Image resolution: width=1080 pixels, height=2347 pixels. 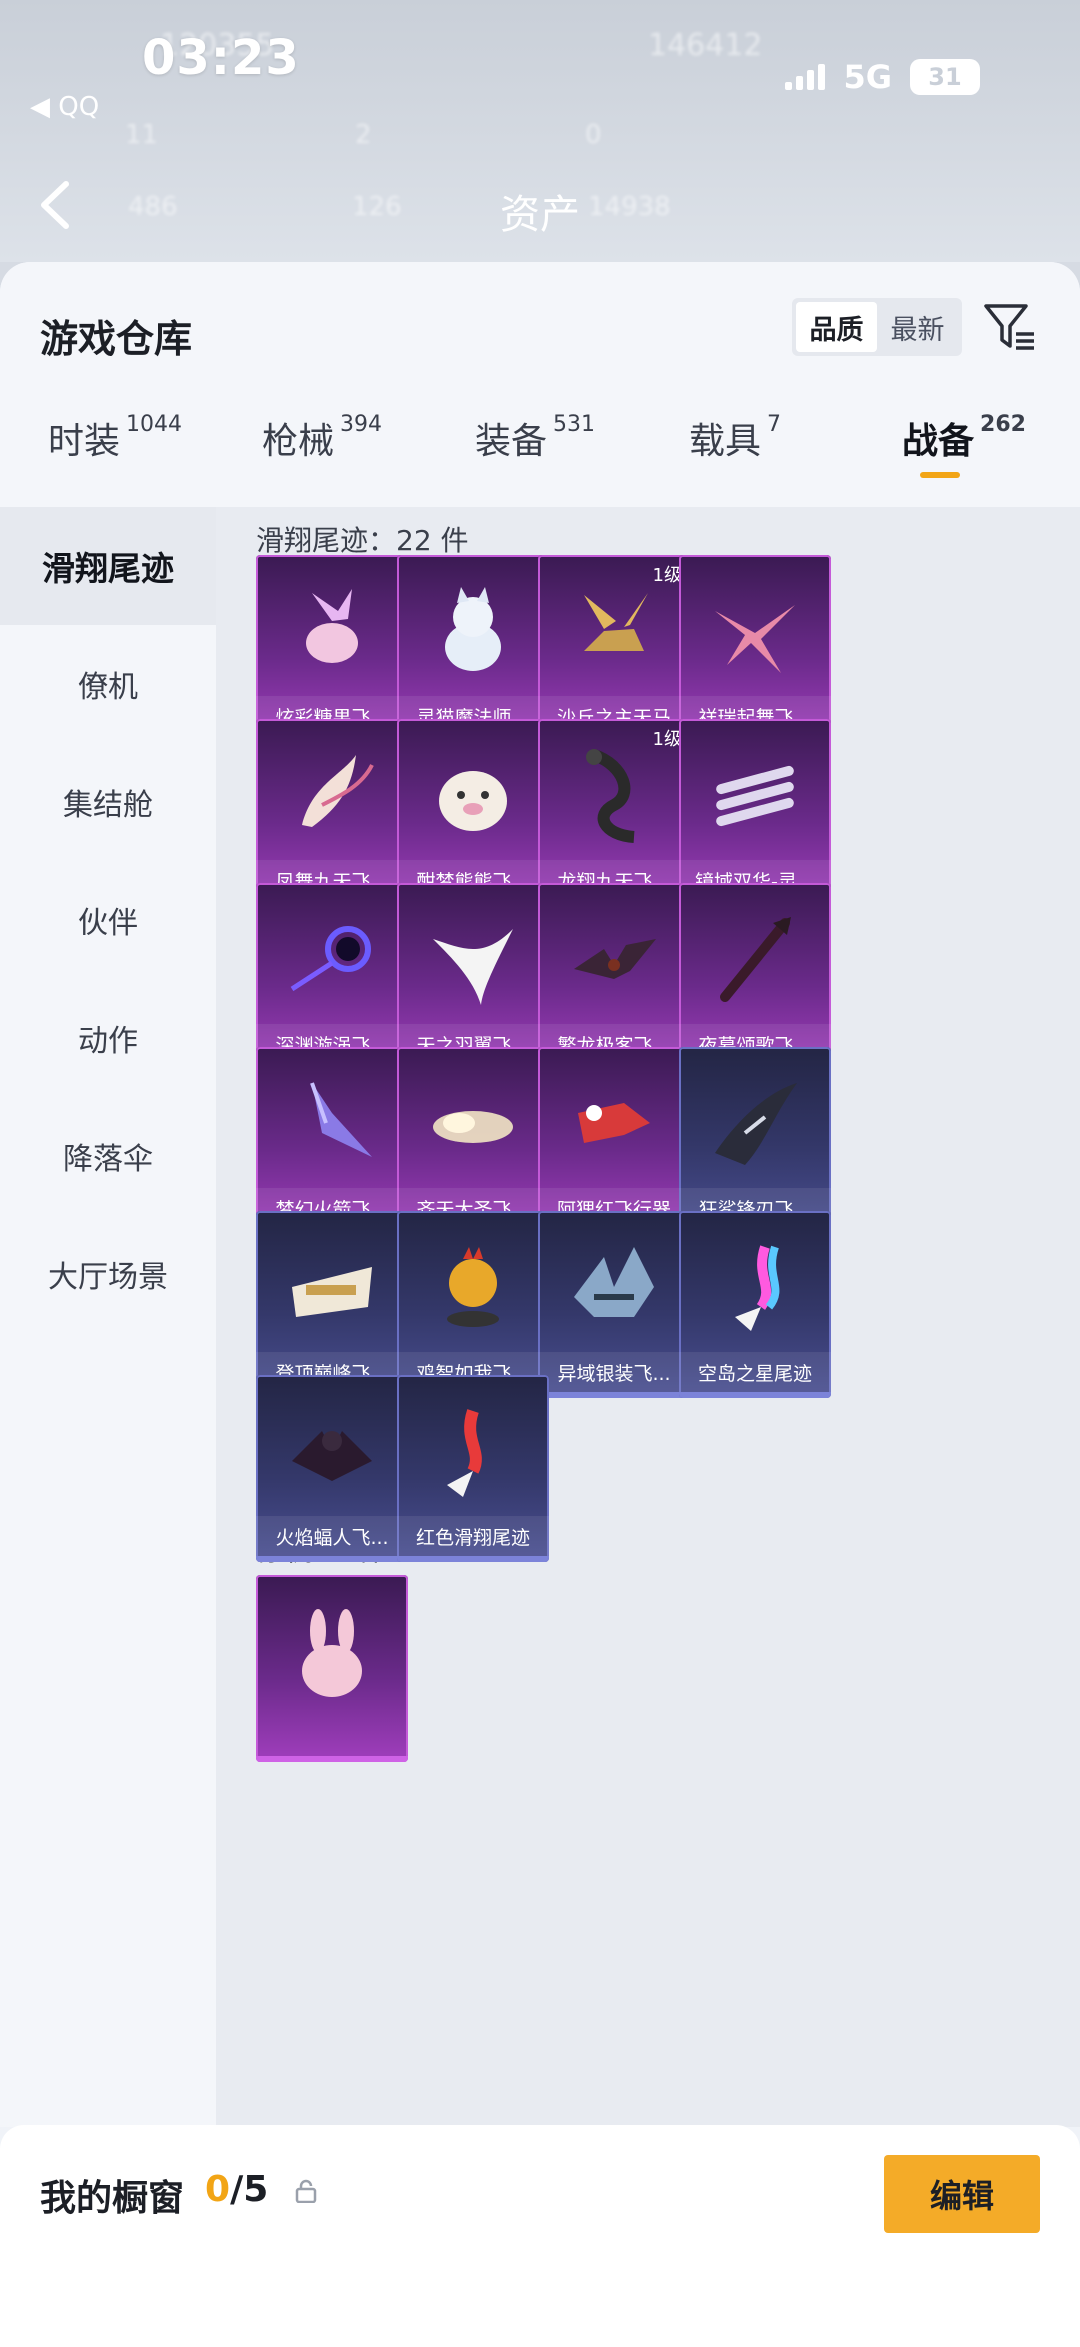 I want to click on tab-vehicles: 载具 7, so click(x=735, y=438).